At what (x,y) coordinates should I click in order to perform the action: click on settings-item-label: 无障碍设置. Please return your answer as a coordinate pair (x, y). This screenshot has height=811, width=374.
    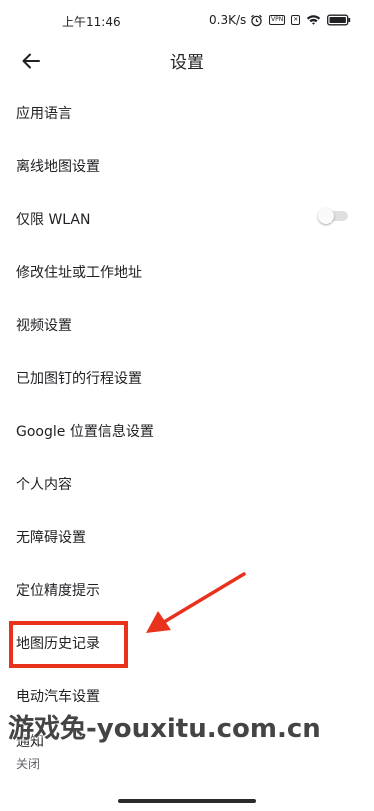
    Looking at the image, I should click on (51, 538).